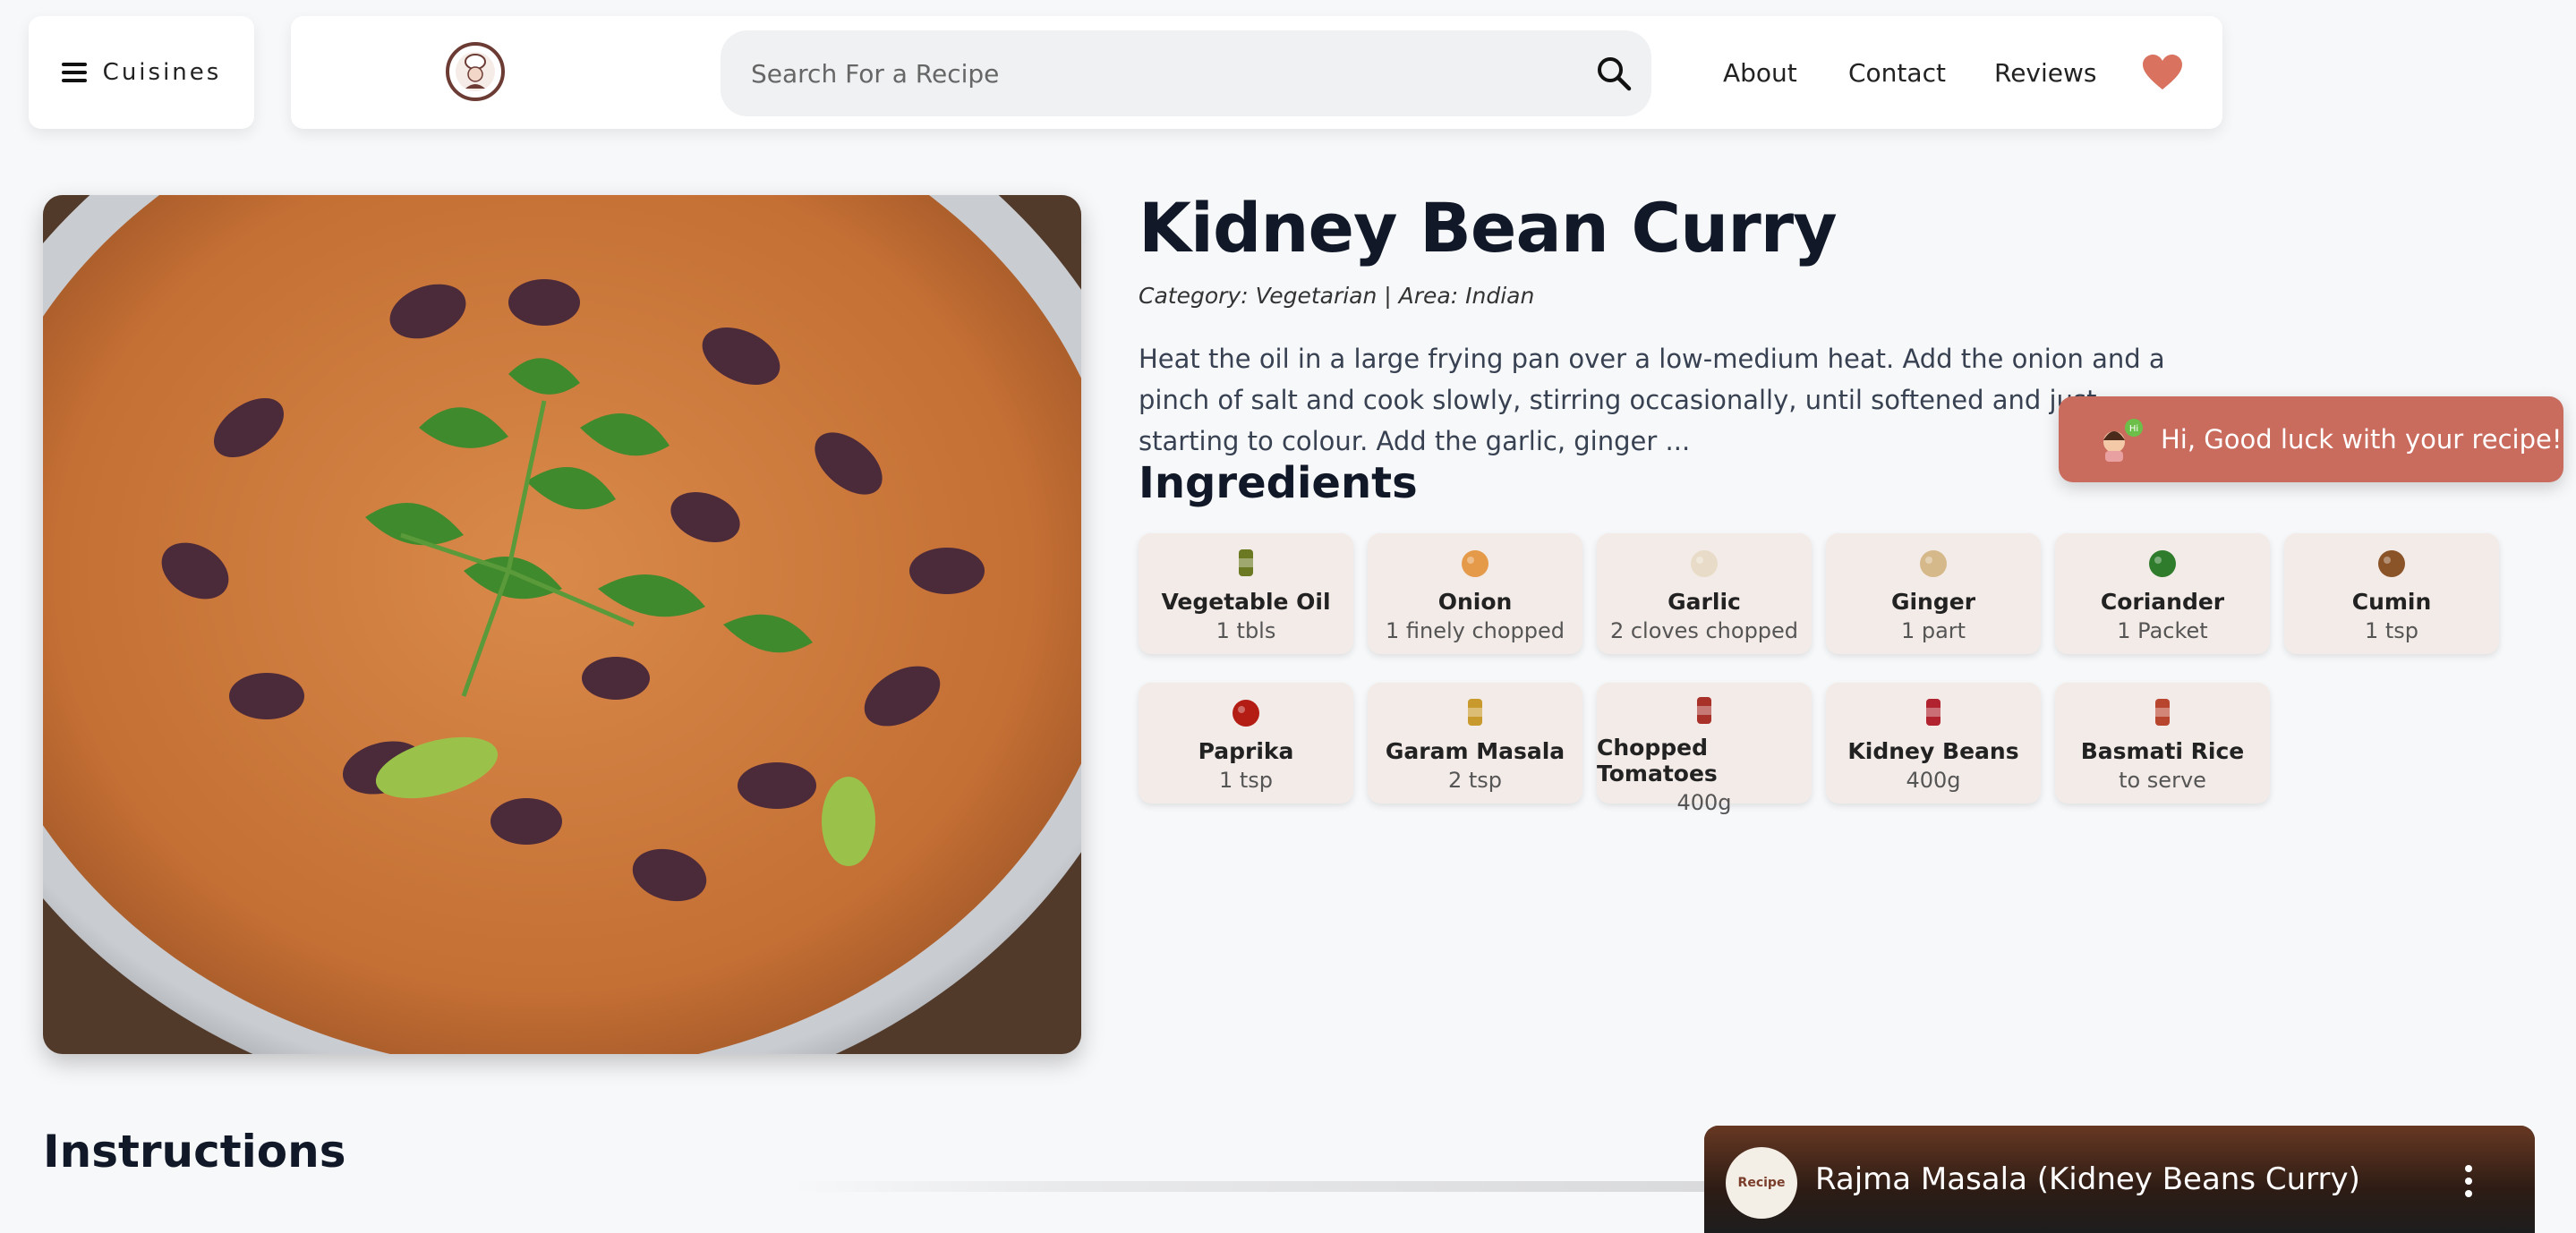 The height and width of the screenshot is (1233, 2576). I want to click on ingredient-name: Ginger, so click(1933, 602).